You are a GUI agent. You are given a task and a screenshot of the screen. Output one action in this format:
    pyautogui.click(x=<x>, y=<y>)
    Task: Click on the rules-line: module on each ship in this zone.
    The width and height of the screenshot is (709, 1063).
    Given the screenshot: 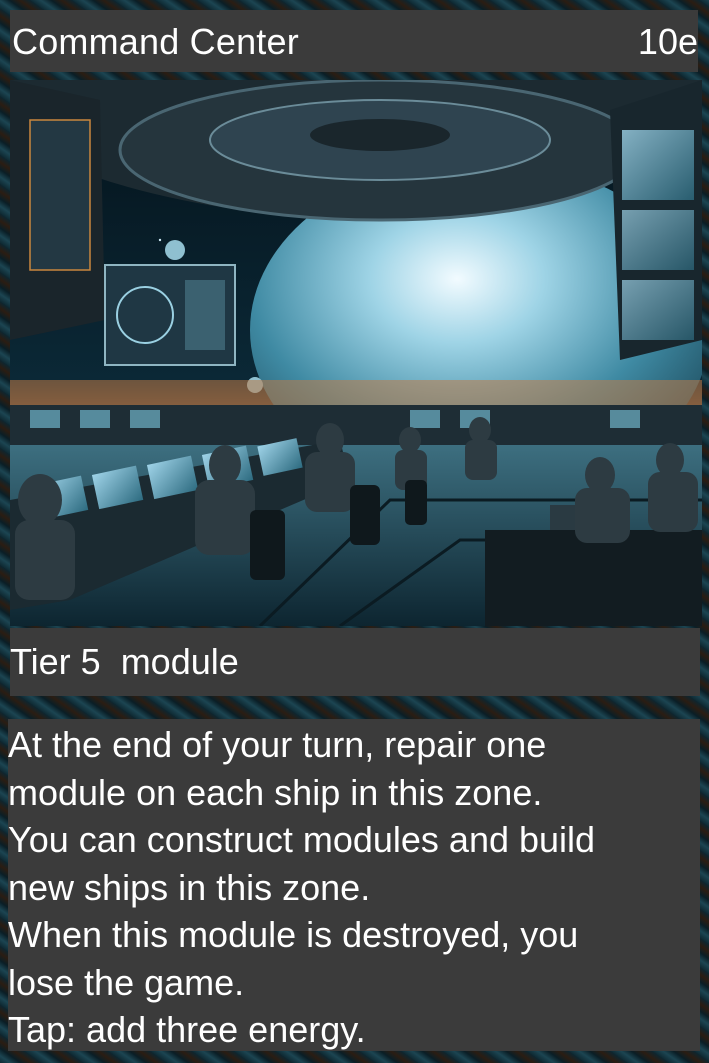 What is the action you would take?
    pyautogui.click(x=275, y=792)
    